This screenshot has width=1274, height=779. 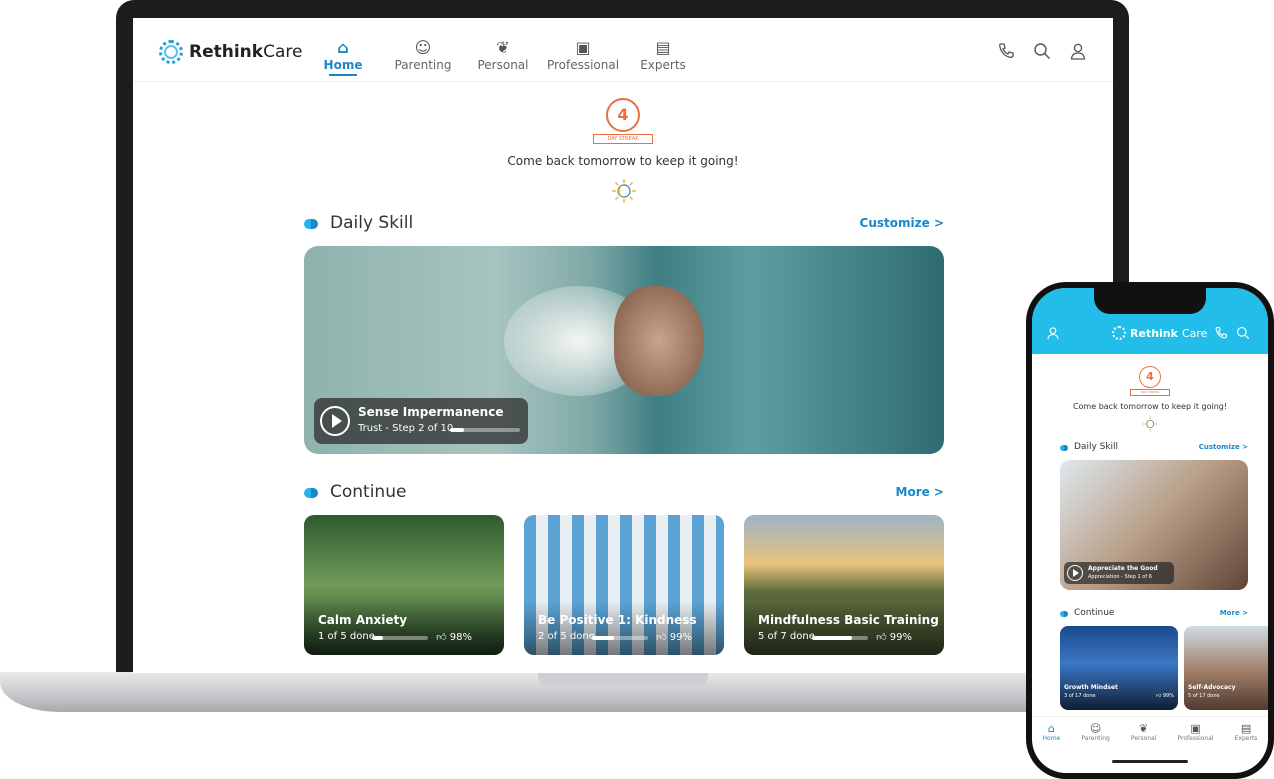 What do you see at coordinates (460, 637) in the screenshot?
I see `card-rating-value: 98%` at bounding box center [460, 637].